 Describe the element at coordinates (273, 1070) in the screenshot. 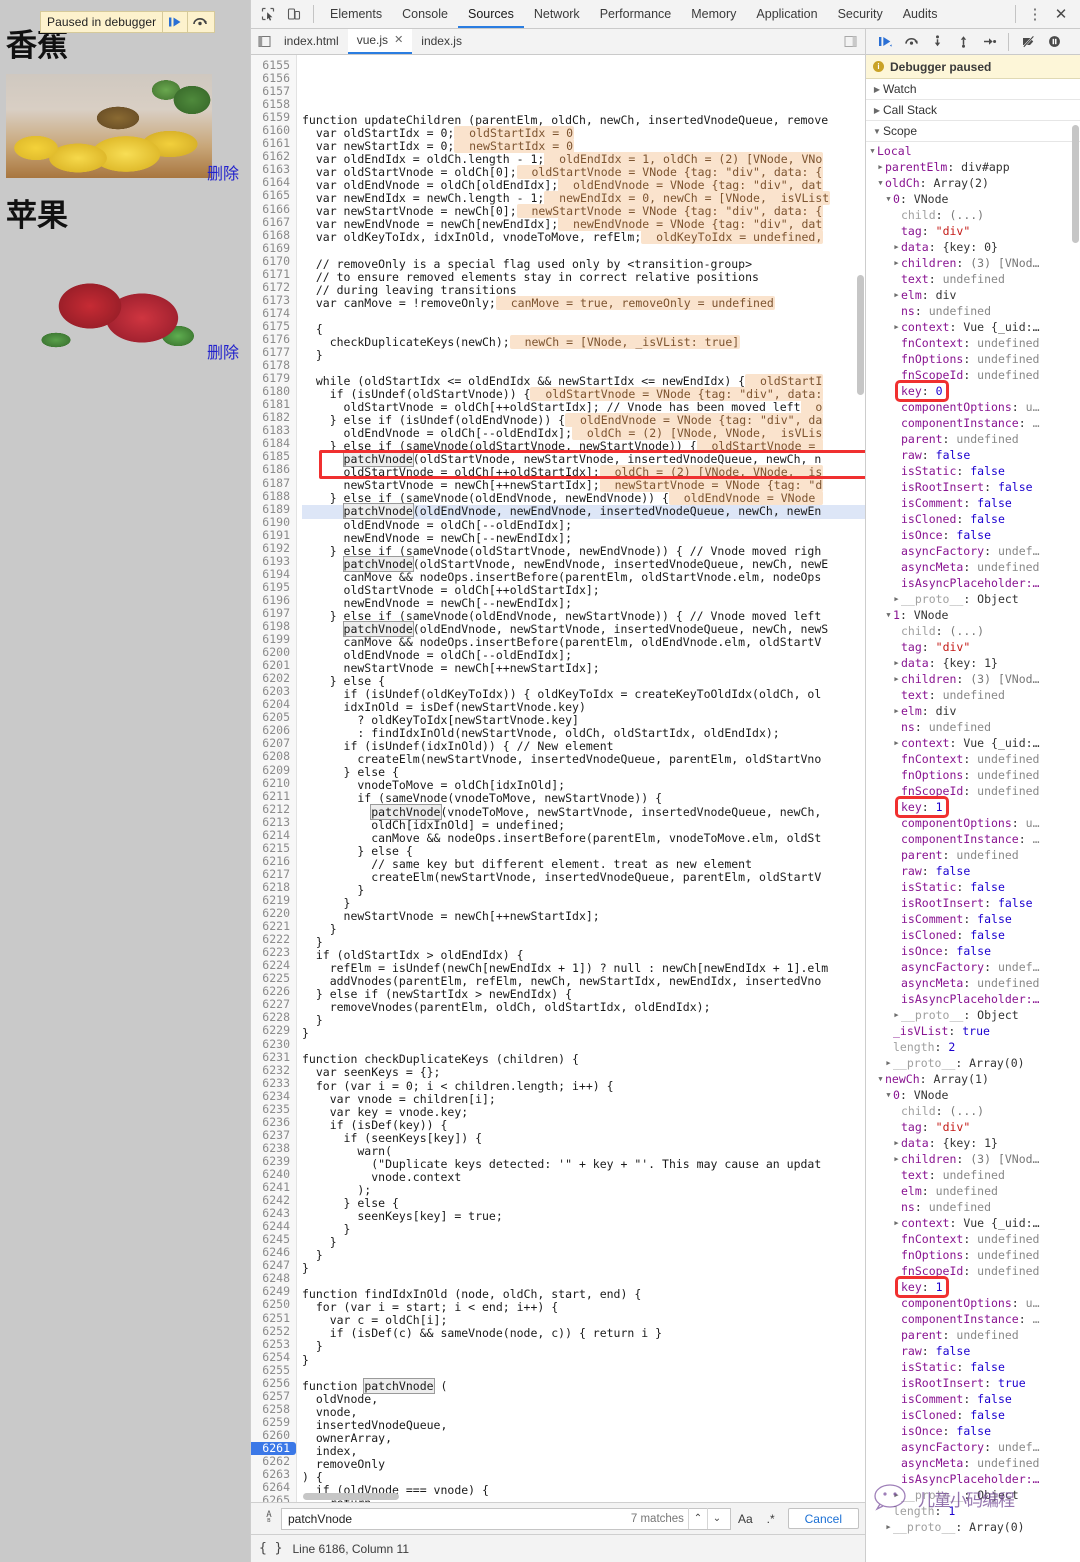

I see `line-number: 6232` at that location.